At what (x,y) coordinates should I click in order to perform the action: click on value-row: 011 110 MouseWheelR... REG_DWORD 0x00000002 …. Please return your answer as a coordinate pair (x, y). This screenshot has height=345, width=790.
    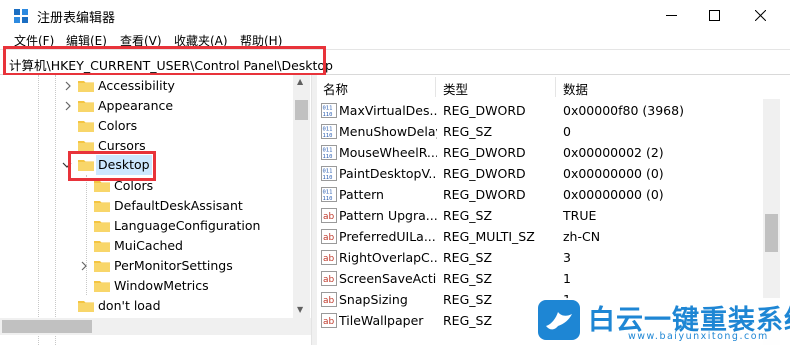
    Looking at the image, I should click on (547, 152).